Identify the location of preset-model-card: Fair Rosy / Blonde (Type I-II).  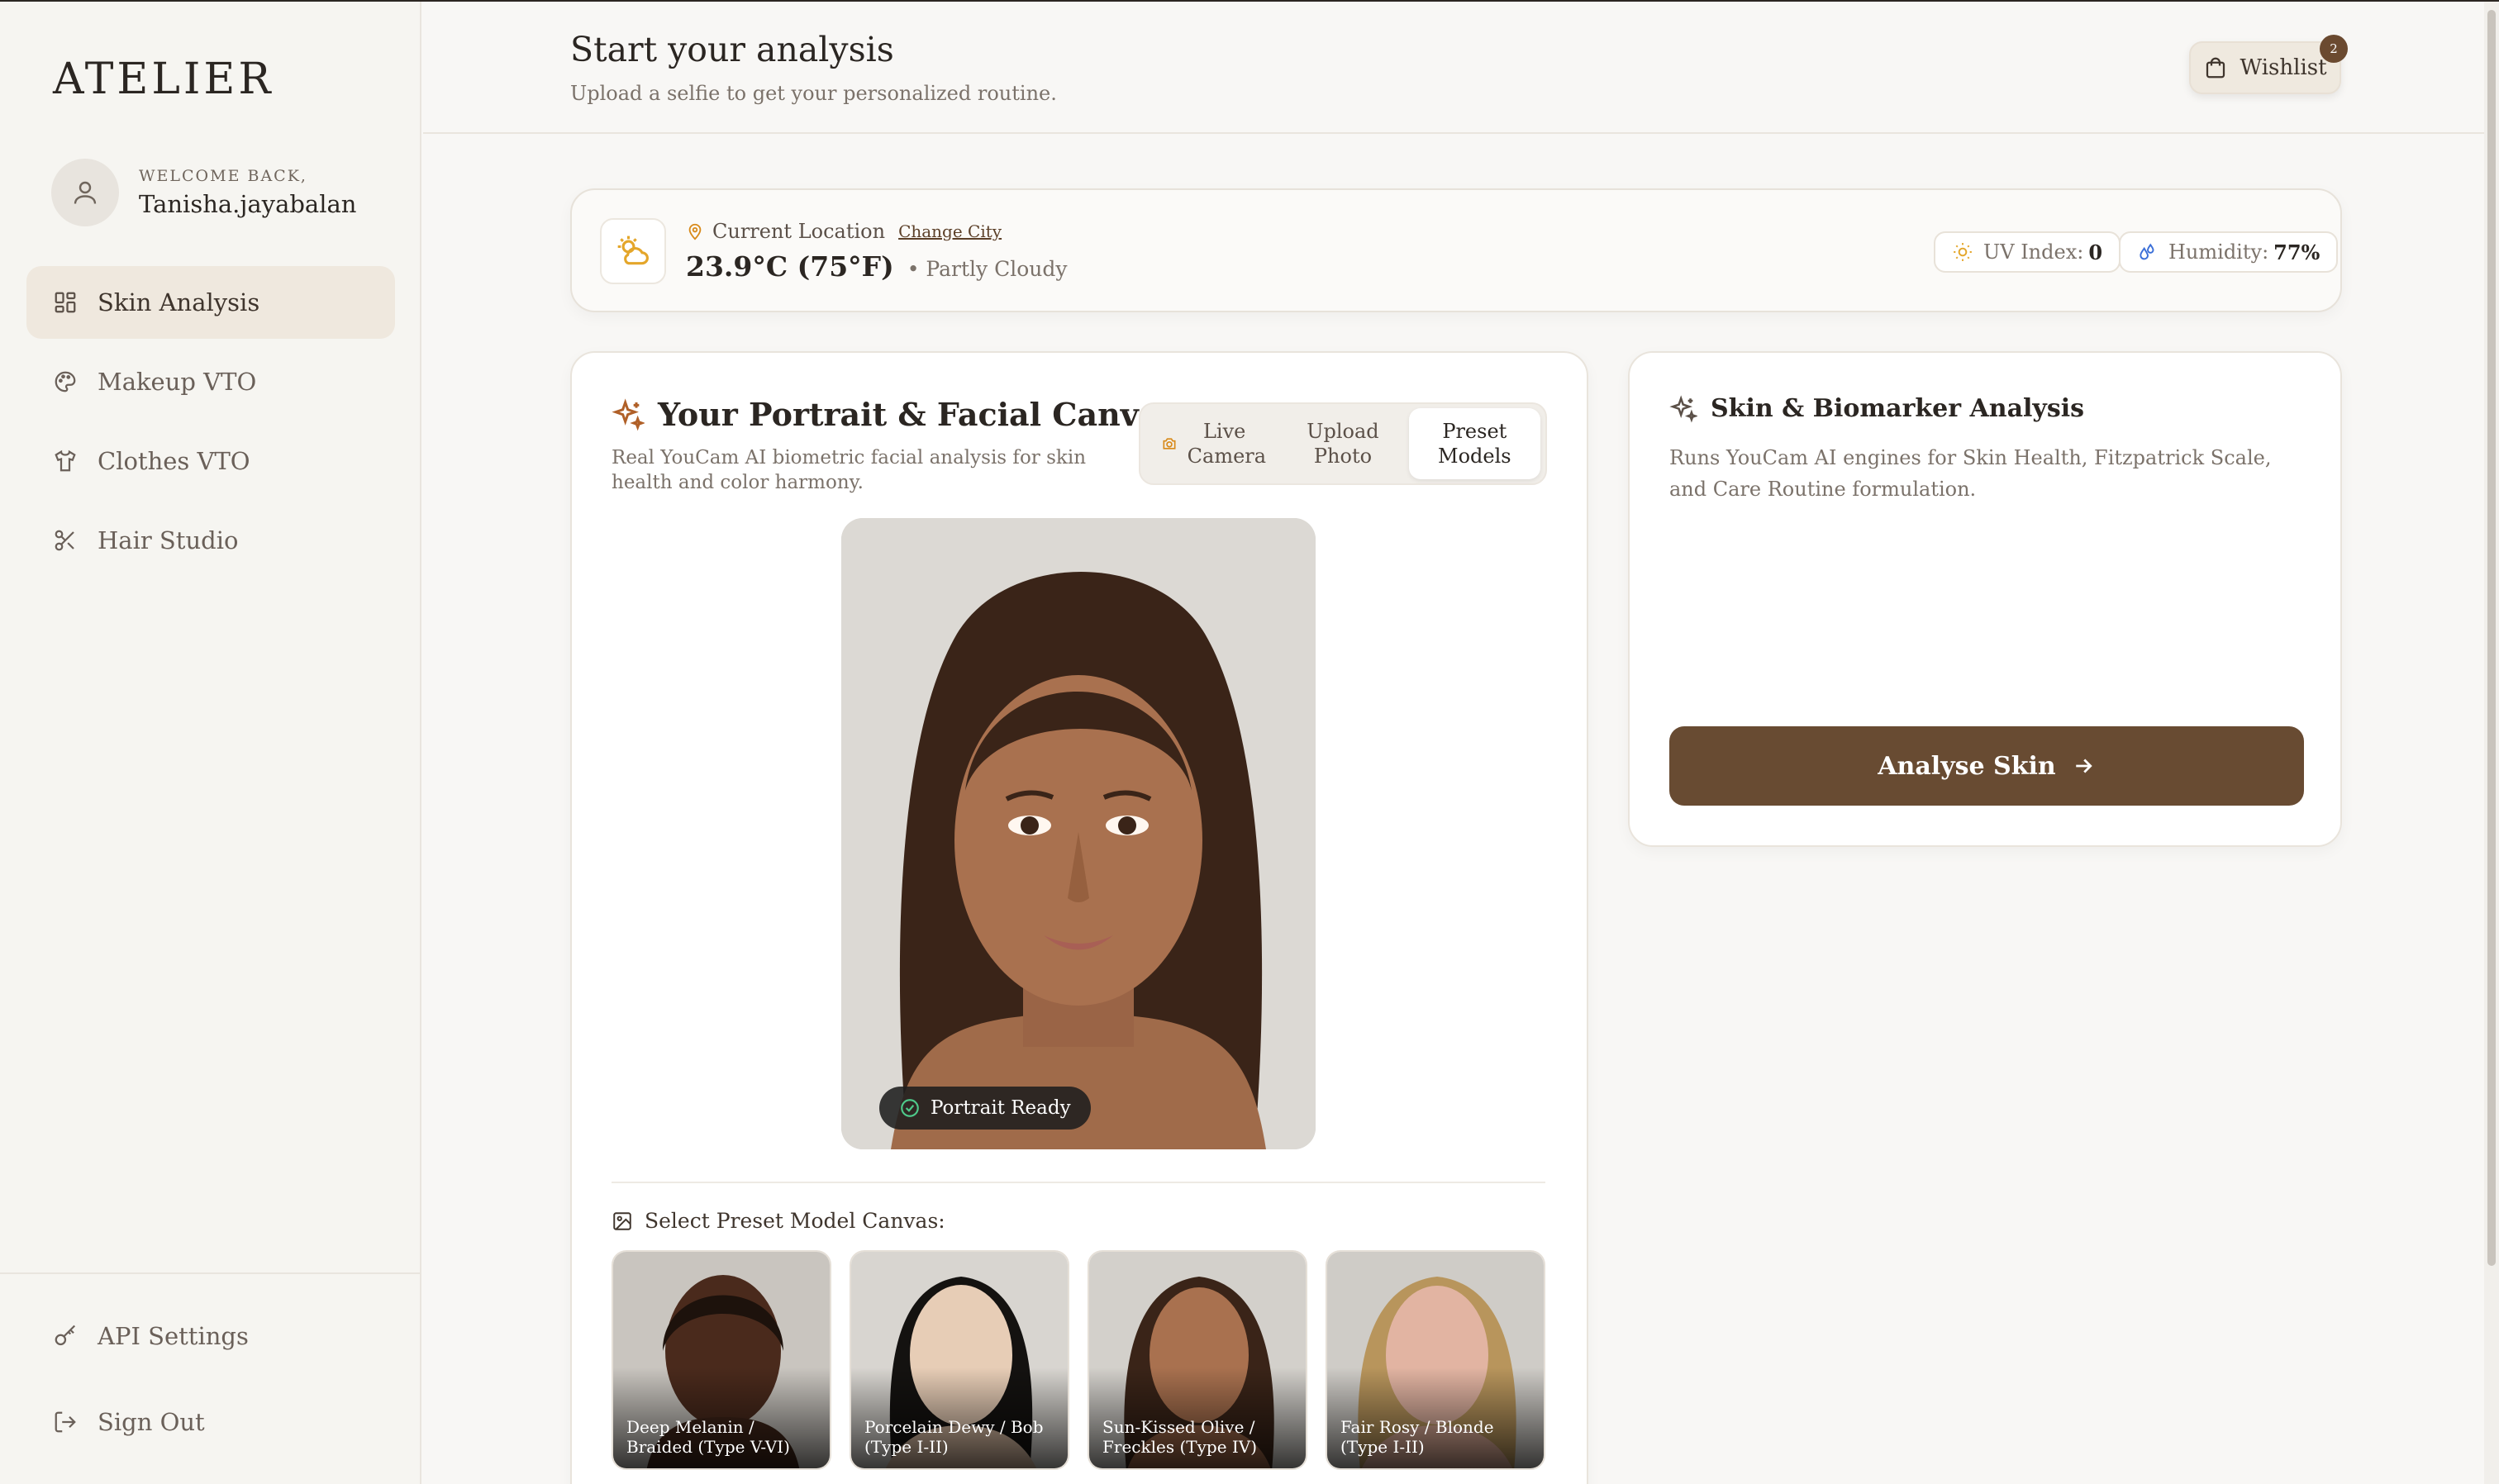
(1435, 1360).